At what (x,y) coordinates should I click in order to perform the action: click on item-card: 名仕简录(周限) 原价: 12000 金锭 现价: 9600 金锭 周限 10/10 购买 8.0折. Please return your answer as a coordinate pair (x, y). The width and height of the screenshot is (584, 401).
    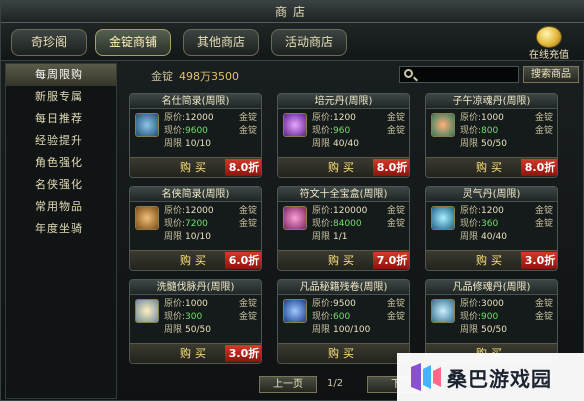
    Looking at the image, I should click on (195, 135).